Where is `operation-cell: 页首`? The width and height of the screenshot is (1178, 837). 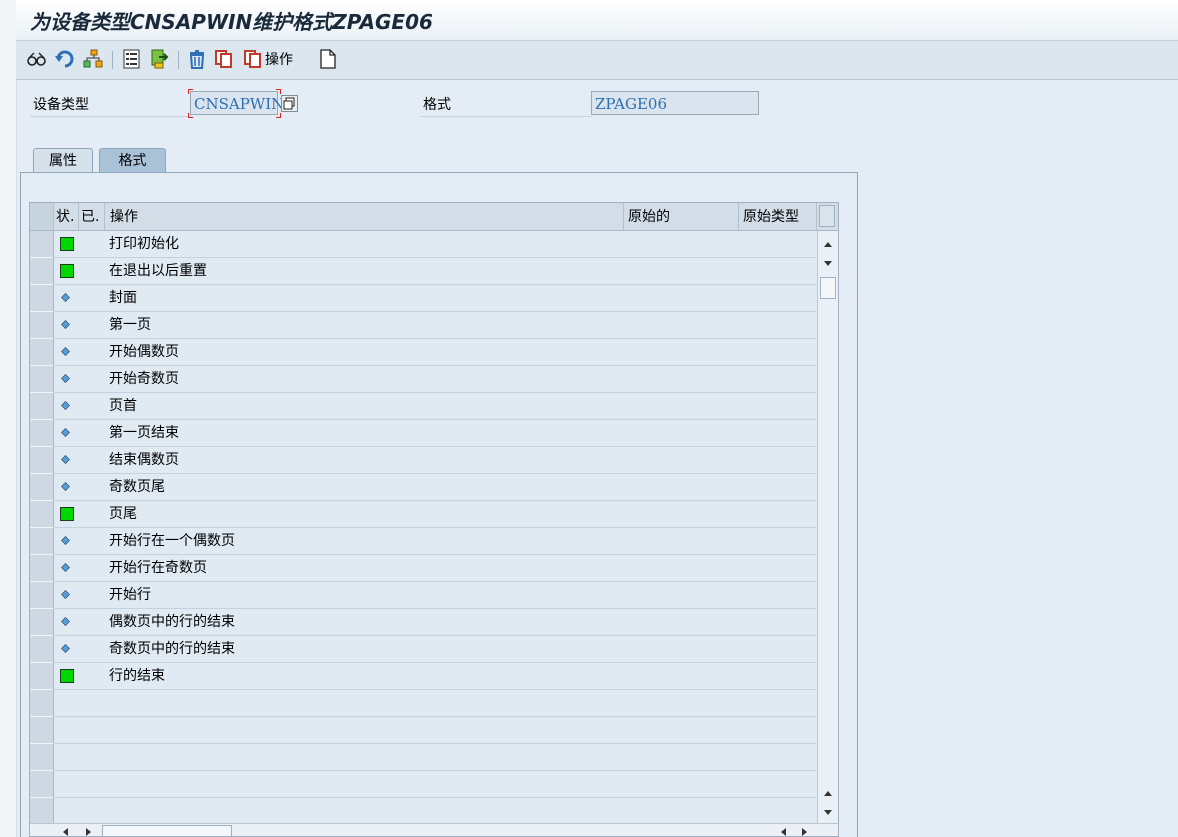
operation-cell: 页首 is located at coordinates (123, 406).